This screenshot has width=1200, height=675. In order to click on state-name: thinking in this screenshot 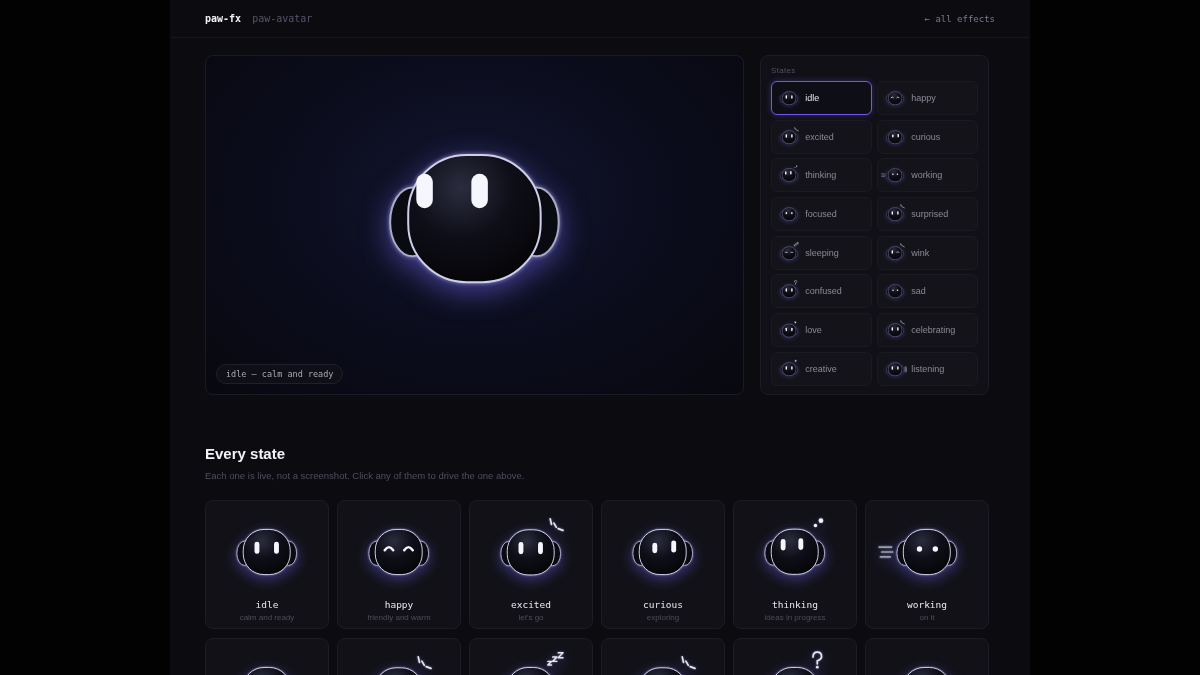, I will do `click(795, 605)`.